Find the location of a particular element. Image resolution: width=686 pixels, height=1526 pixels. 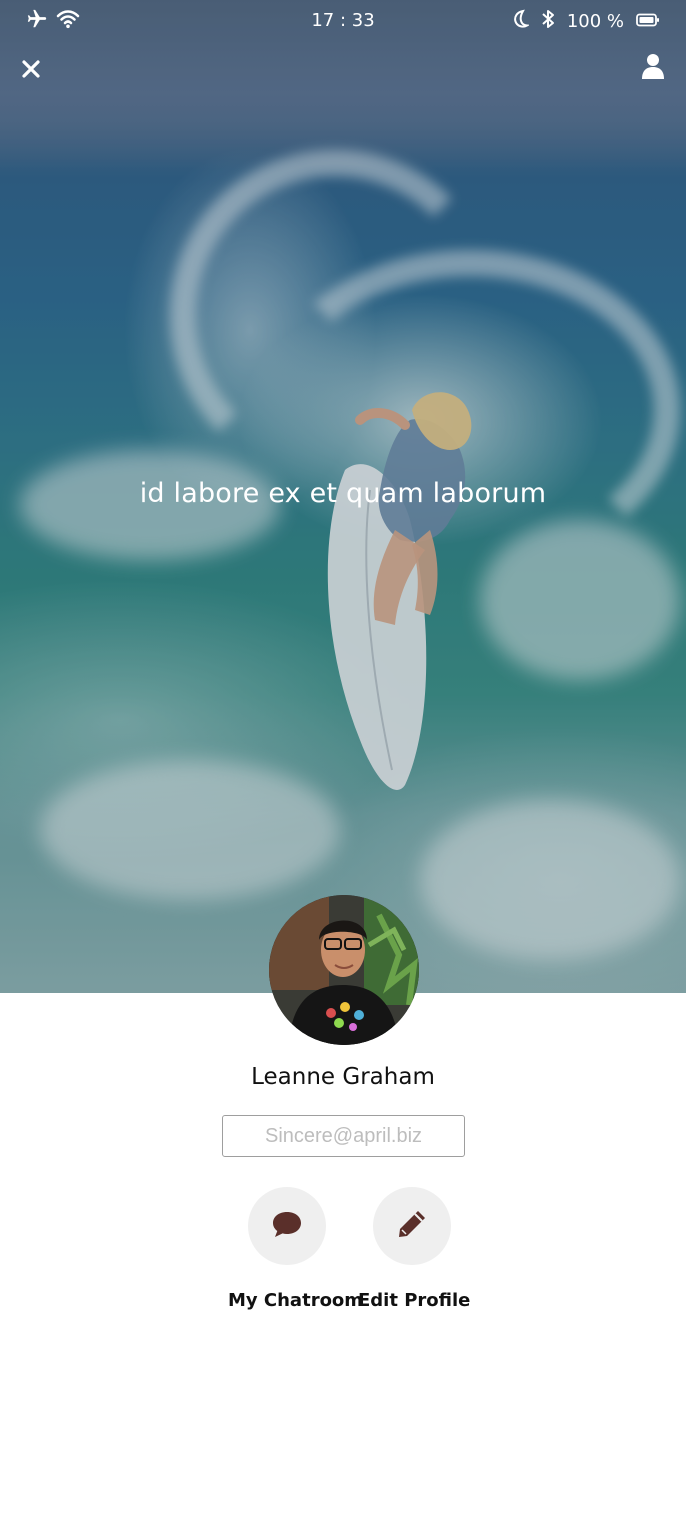

battery-percent: 100 % is located at coordinates (595, 21).